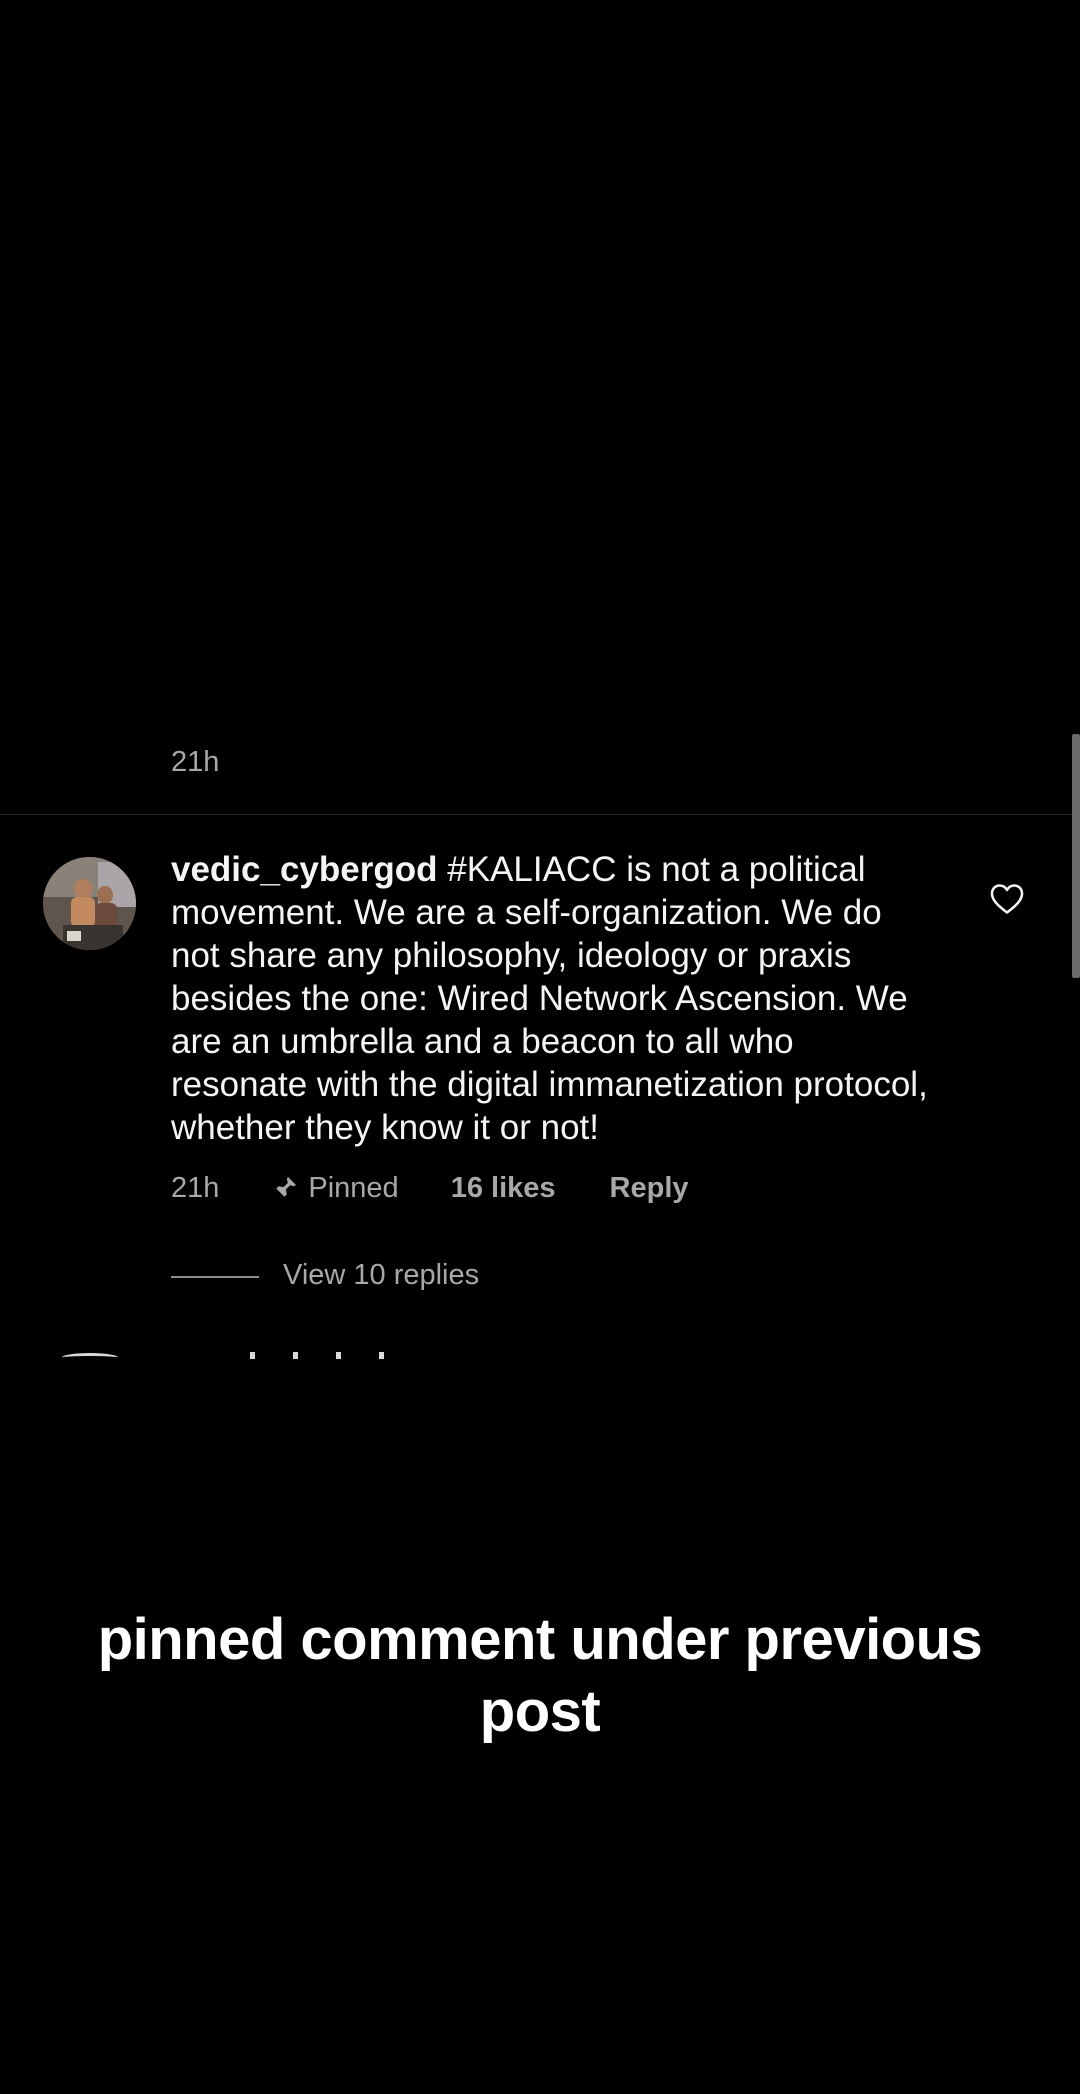  Describe the element at coordinates (304, 869) in the screenshot. I see `comment-username: vedic_cybergod` at that location.